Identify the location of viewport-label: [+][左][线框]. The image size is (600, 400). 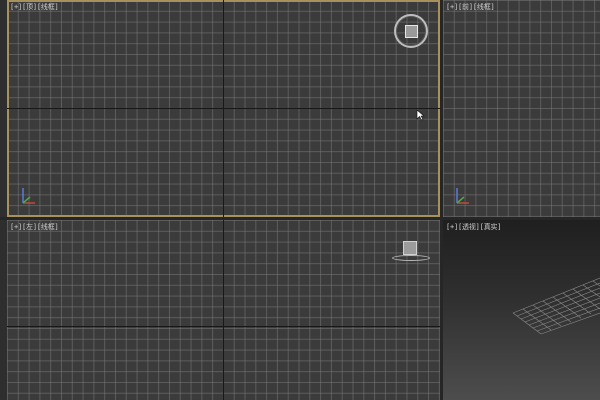
(34, 227).